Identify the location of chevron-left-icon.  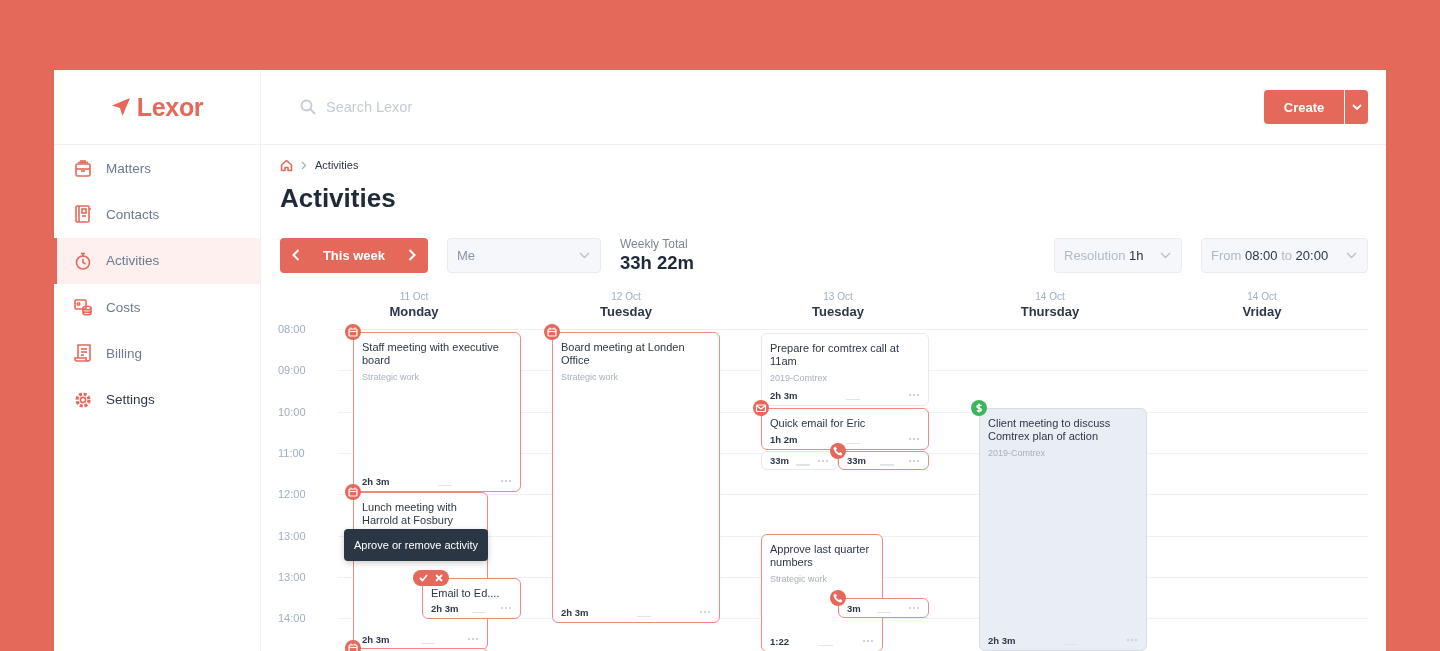
(296, 255).